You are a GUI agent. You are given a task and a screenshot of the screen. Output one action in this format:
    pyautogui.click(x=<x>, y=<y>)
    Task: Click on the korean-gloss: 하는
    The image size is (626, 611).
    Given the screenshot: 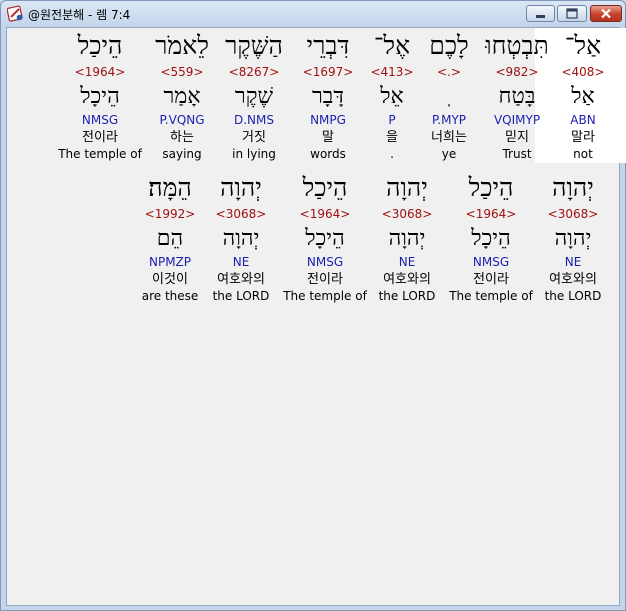 What is the action you would take?
    pyautogui.click(x=182, y=137)
    